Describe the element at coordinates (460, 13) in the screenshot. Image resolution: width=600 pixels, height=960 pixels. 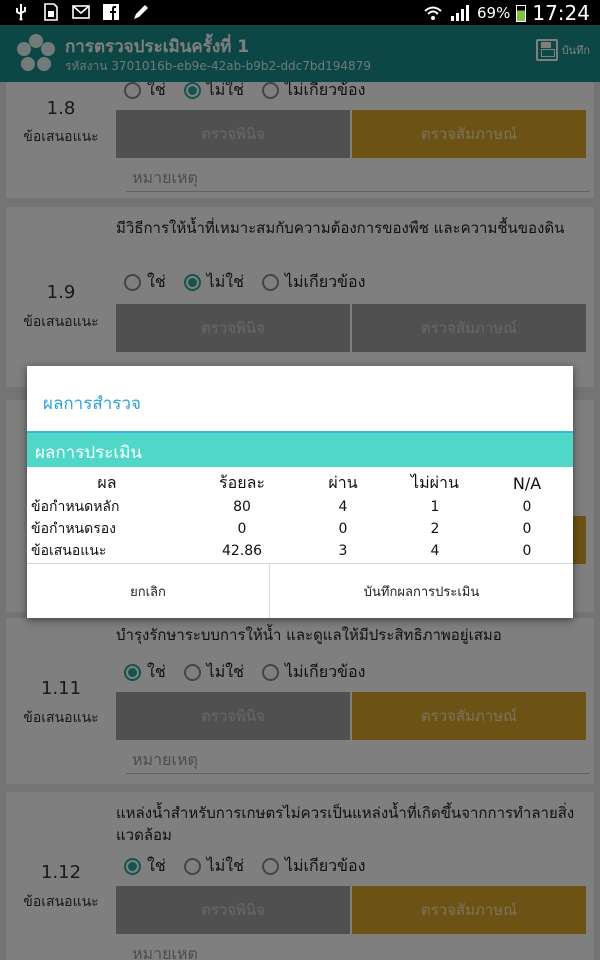
I see `signal-icon` at that location.